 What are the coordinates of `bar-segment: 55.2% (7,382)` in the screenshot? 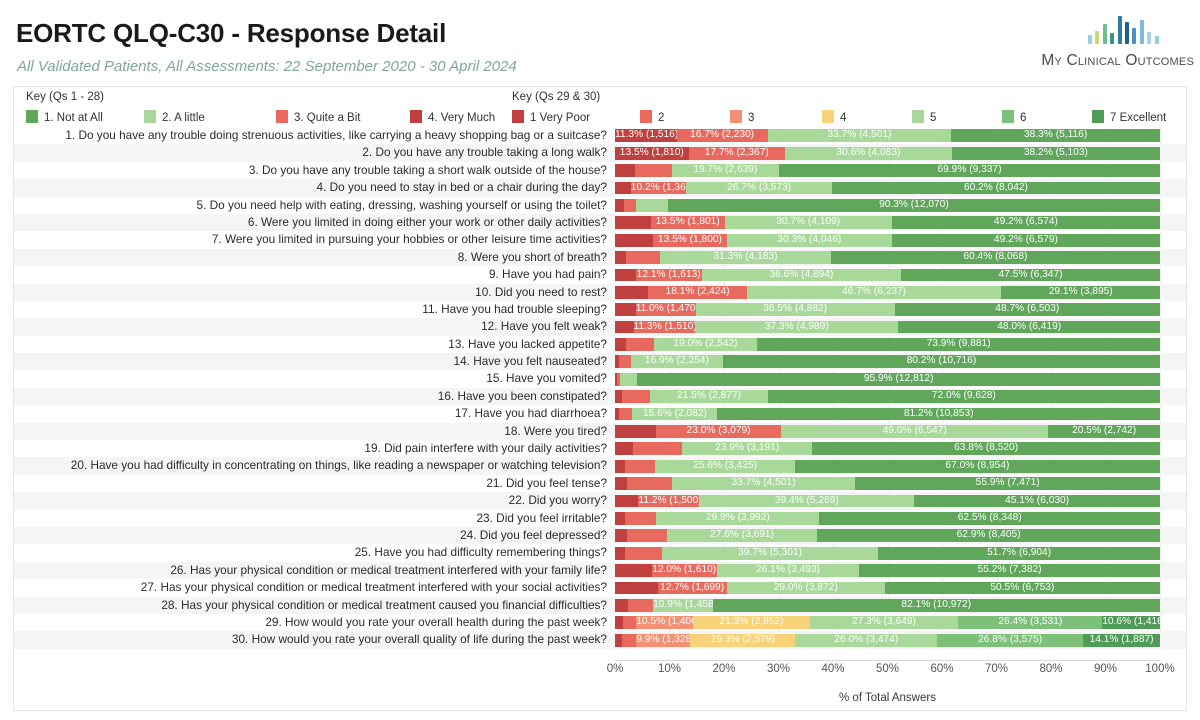 It's located at (1009, 570).